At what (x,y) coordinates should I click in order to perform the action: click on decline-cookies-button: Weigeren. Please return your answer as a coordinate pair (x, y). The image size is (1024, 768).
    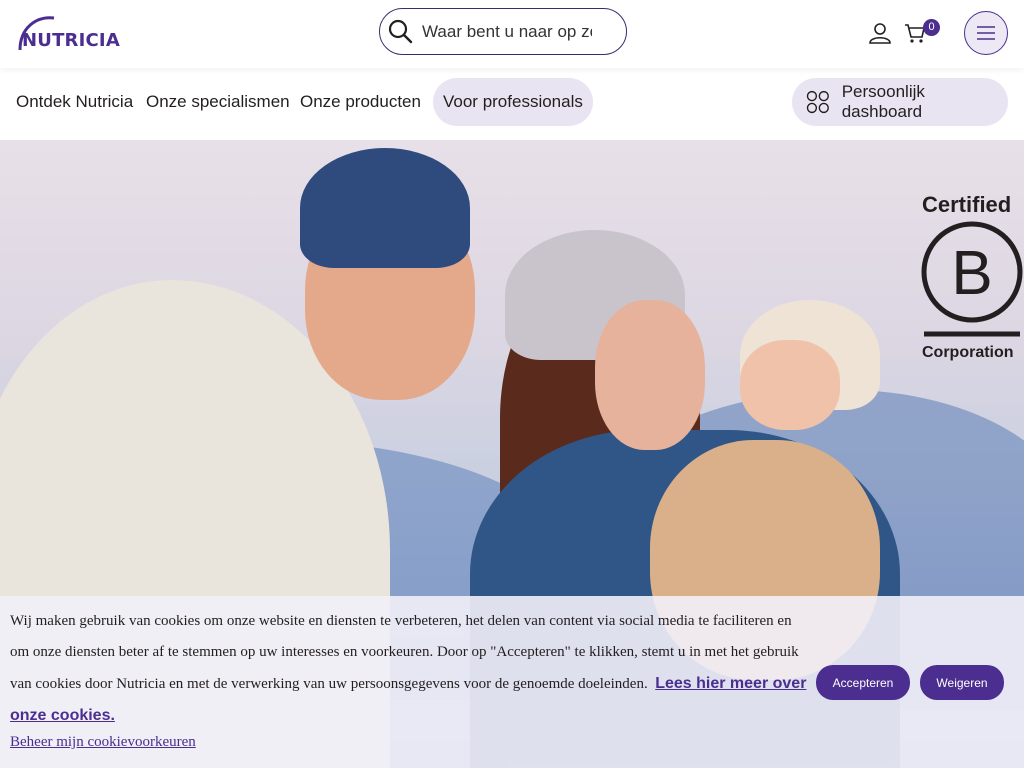
    Looking at the image, I should click on (962, 682).